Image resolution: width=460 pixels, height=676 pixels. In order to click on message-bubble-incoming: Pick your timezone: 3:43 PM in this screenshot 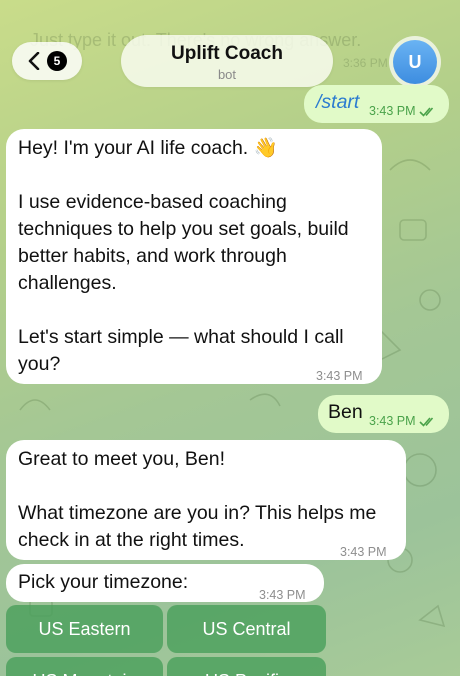, I will do `click(165, 583)`.